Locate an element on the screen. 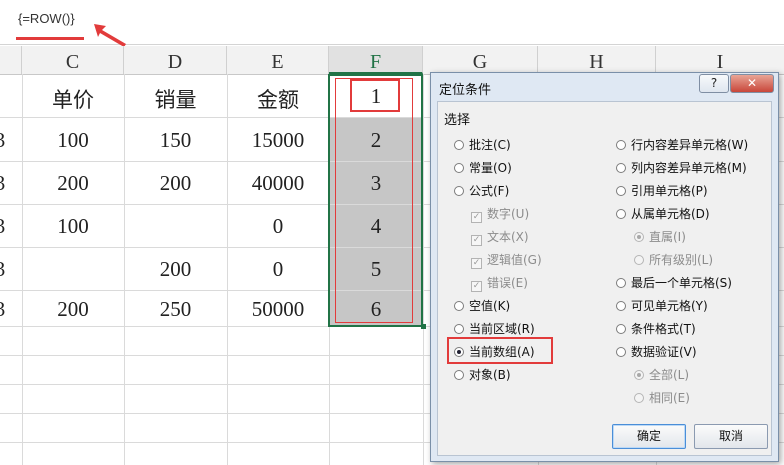 This screenshot has height=465, width=784. current-array-red-highlight is located at coordinates (500, 350).